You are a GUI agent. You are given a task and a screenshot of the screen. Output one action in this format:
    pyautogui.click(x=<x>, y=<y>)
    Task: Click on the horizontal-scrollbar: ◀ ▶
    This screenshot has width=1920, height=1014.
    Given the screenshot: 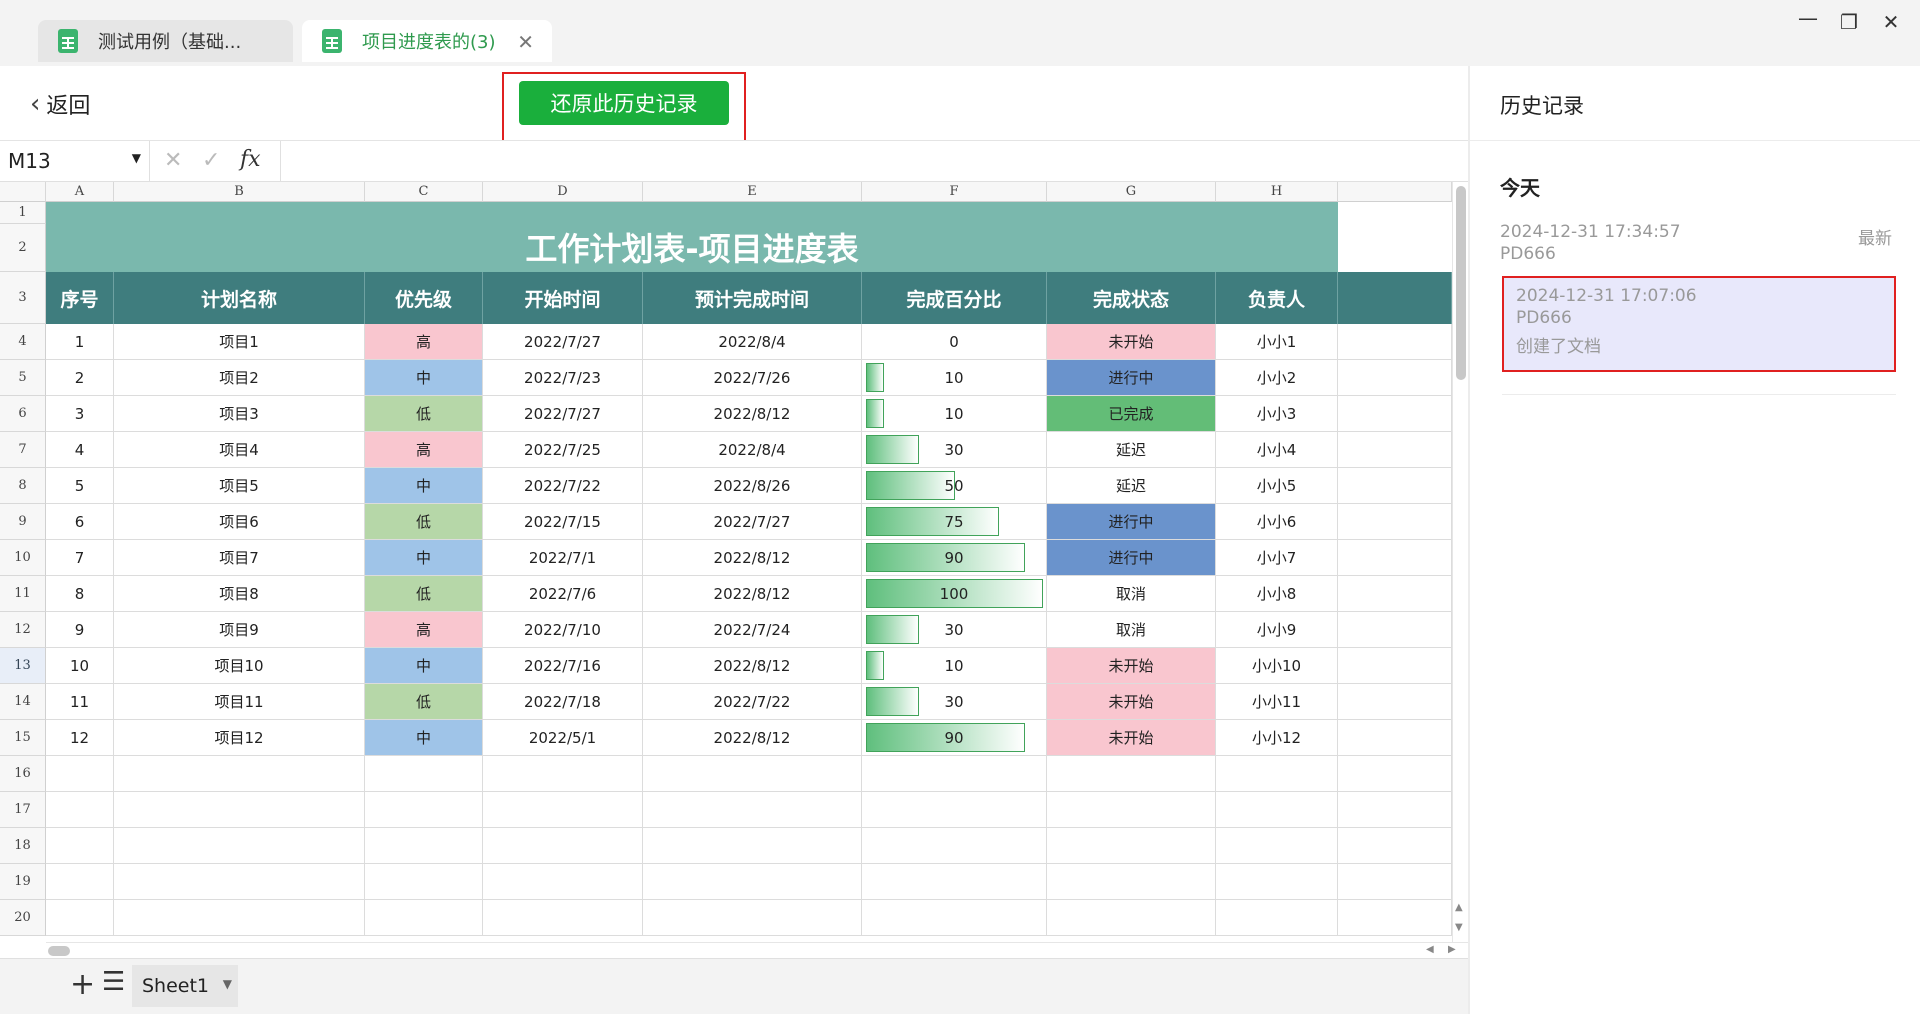 What is the action you would take?
    pyautogui.click(x=757, y=950)
    